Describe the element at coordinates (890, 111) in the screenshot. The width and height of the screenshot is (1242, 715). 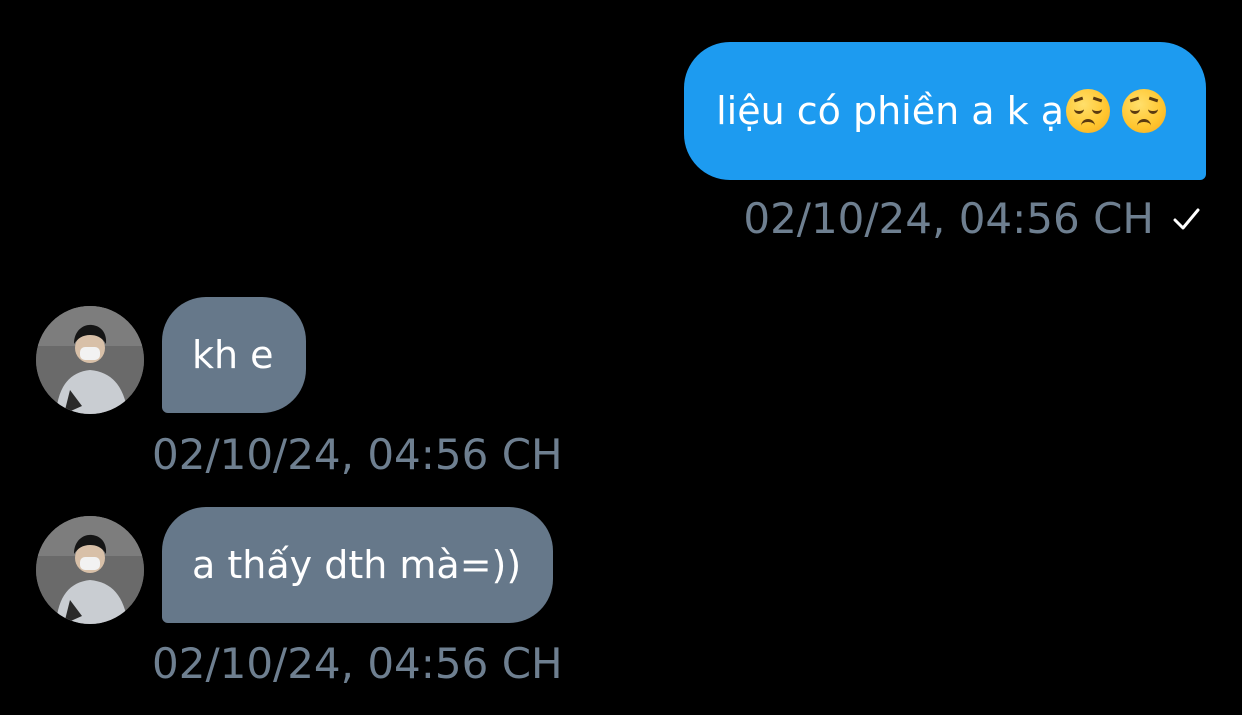
I see `message-text: liệu có phiền a k ạ` at that location.